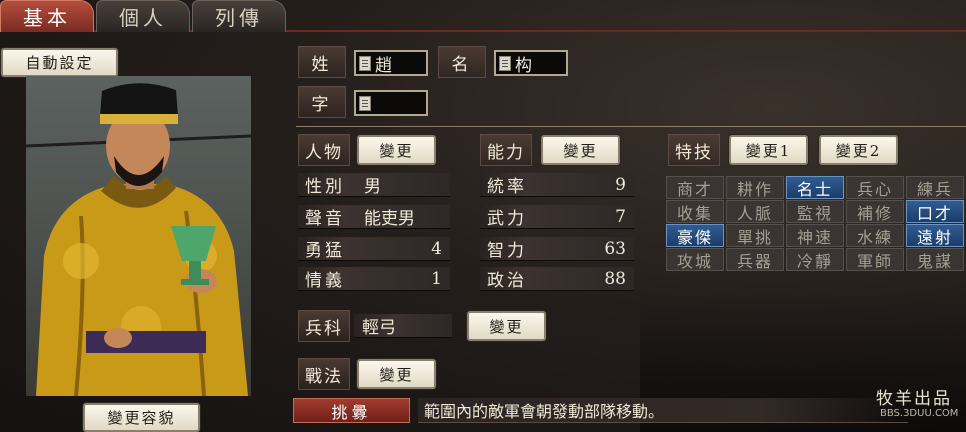 The image size is (966, 432). I want to click on skill-item: 監視, so click(815, 211).